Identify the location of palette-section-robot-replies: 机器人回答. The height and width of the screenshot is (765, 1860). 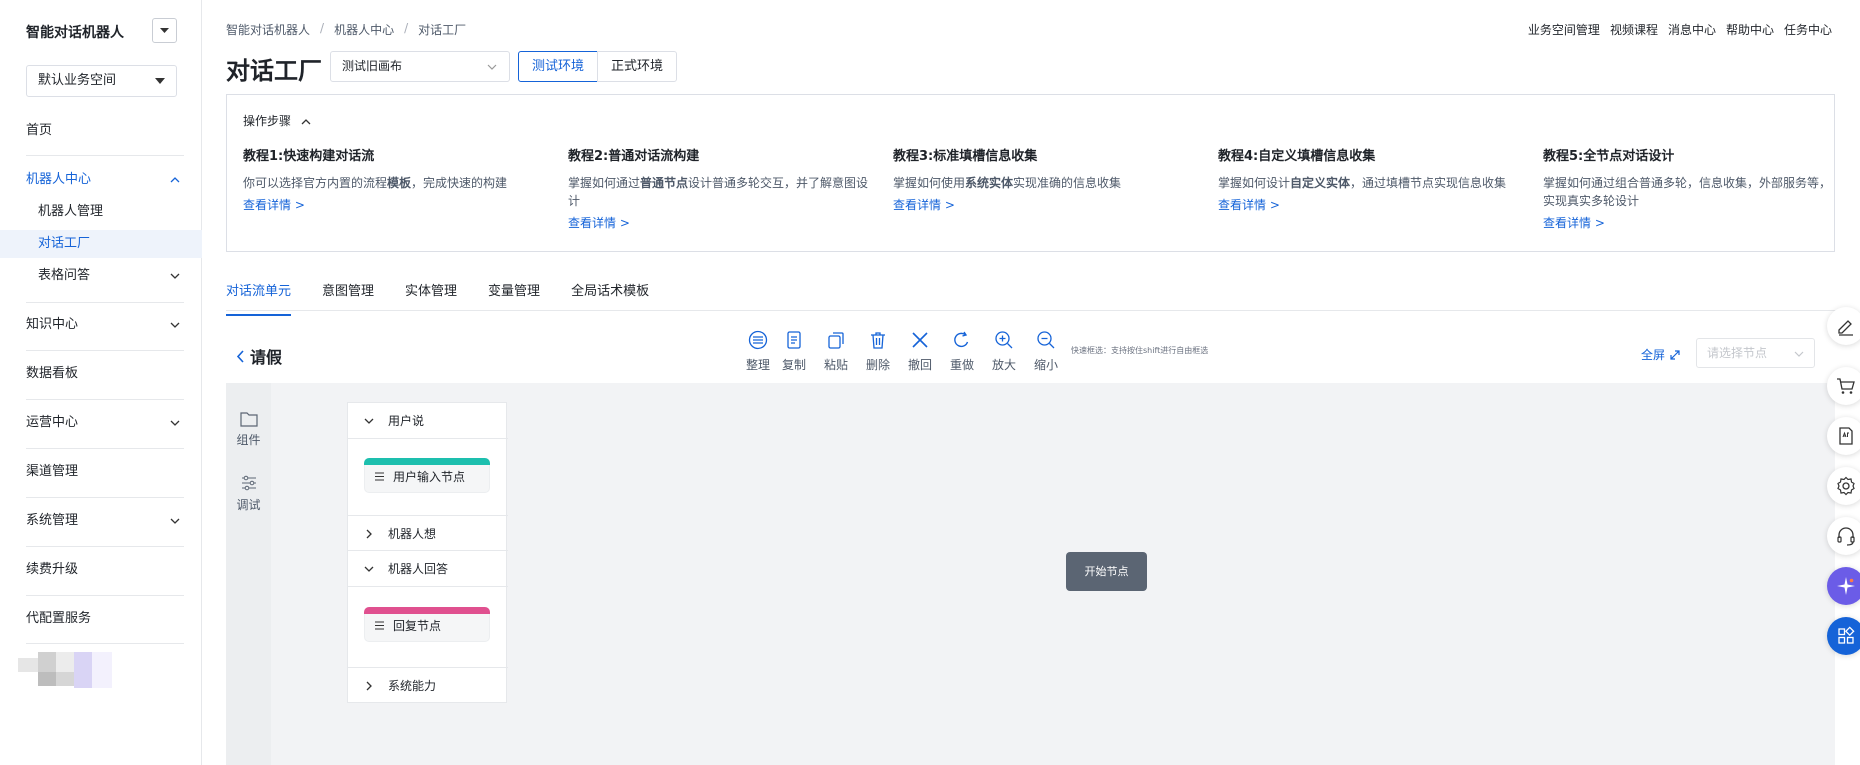
(428, 569).